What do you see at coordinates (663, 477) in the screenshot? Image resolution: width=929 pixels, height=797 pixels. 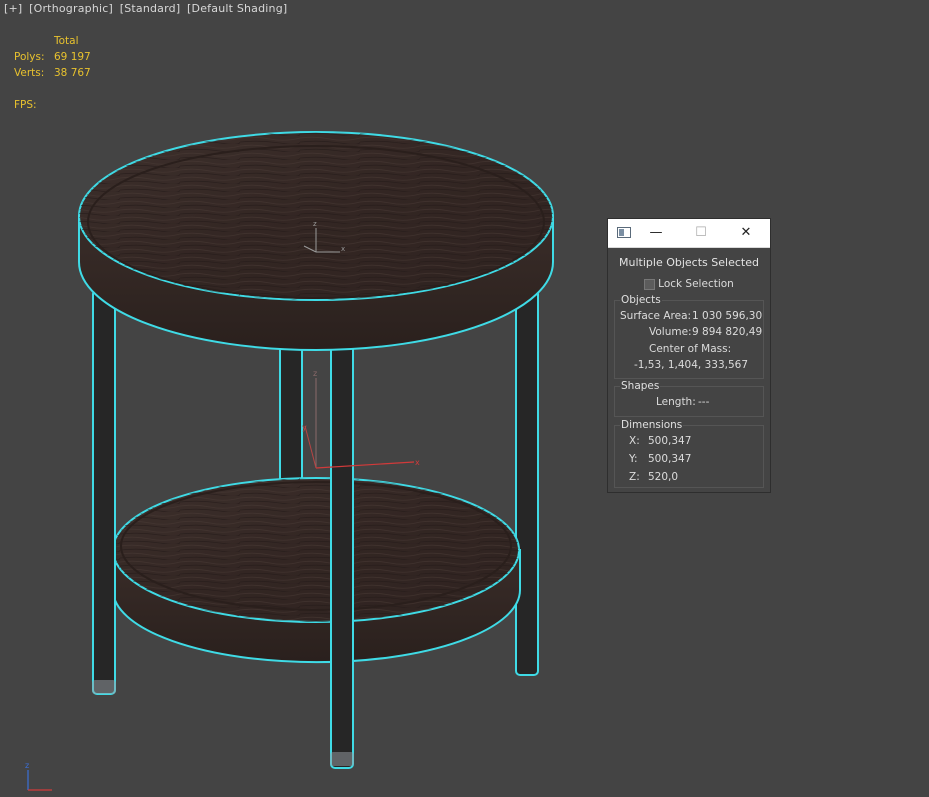 I see `dim-z-value: 520,0` at bounding box center [663, 477].